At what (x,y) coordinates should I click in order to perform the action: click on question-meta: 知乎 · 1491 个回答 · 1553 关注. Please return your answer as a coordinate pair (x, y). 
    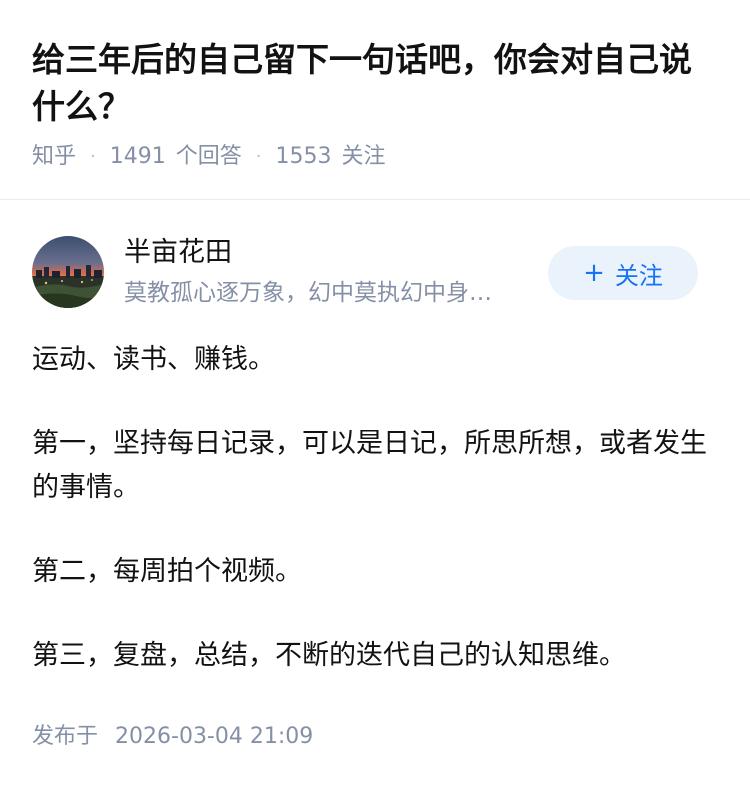
    Looking at the image, I should click on (375, 157).